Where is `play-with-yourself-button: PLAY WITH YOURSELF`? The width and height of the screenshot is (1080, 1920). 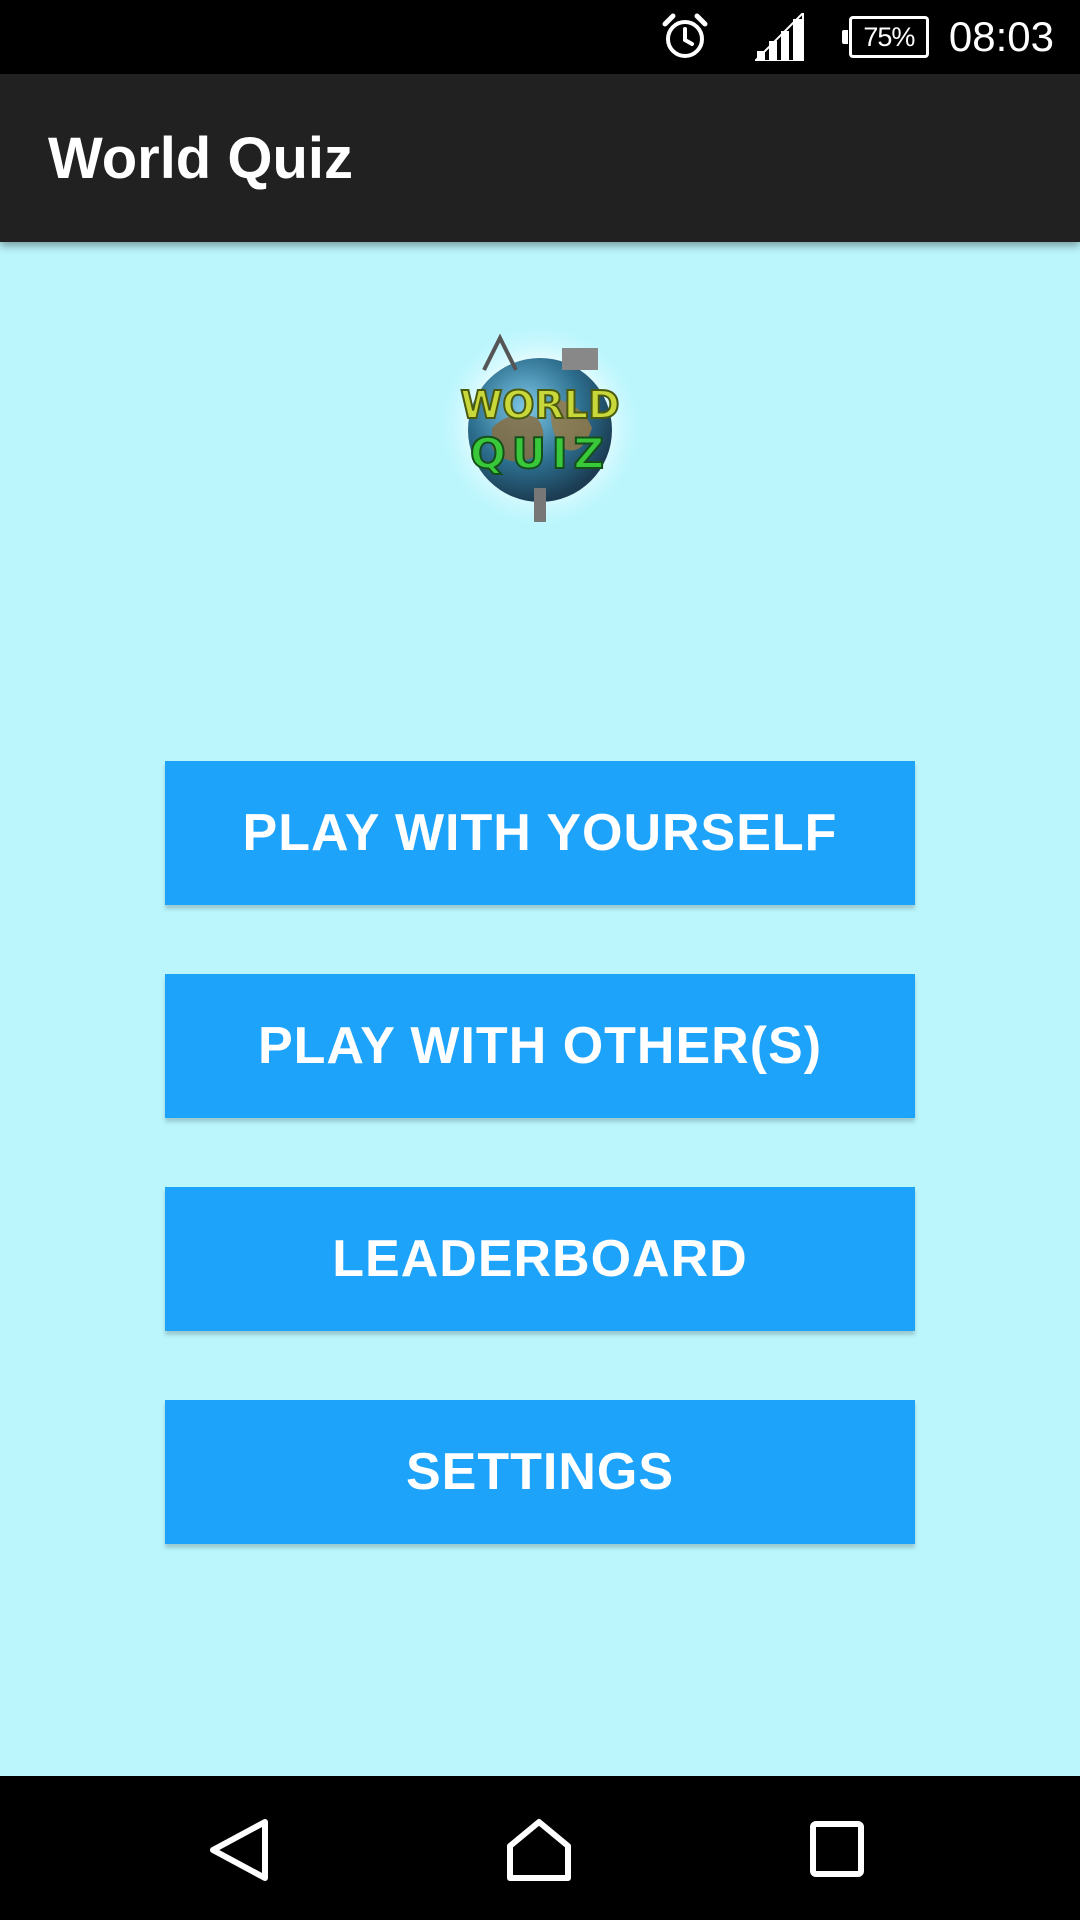
play-with-yourself-button: PLAY WITH YOURSELF is located at coordinates (540, 833).